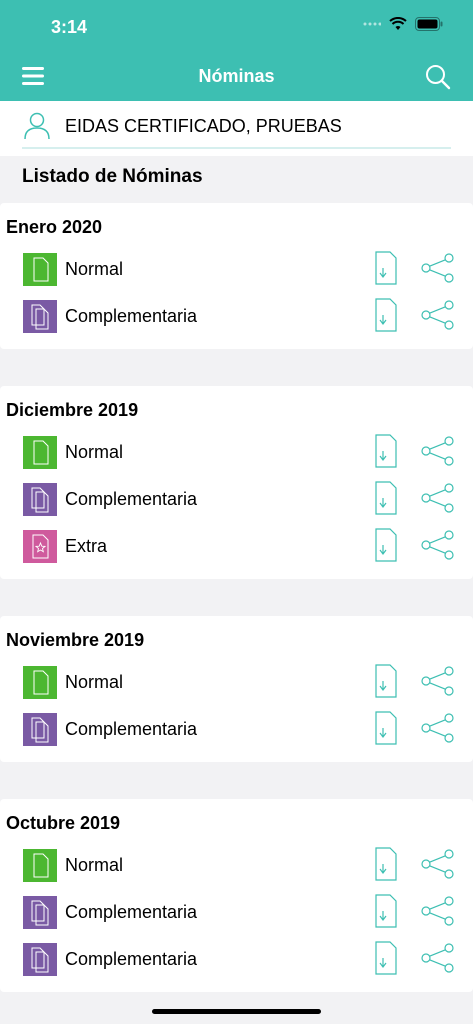  Describe the element at coordinates (69, 27) in the screenshot. I see `status-time: 3:14` at that location.